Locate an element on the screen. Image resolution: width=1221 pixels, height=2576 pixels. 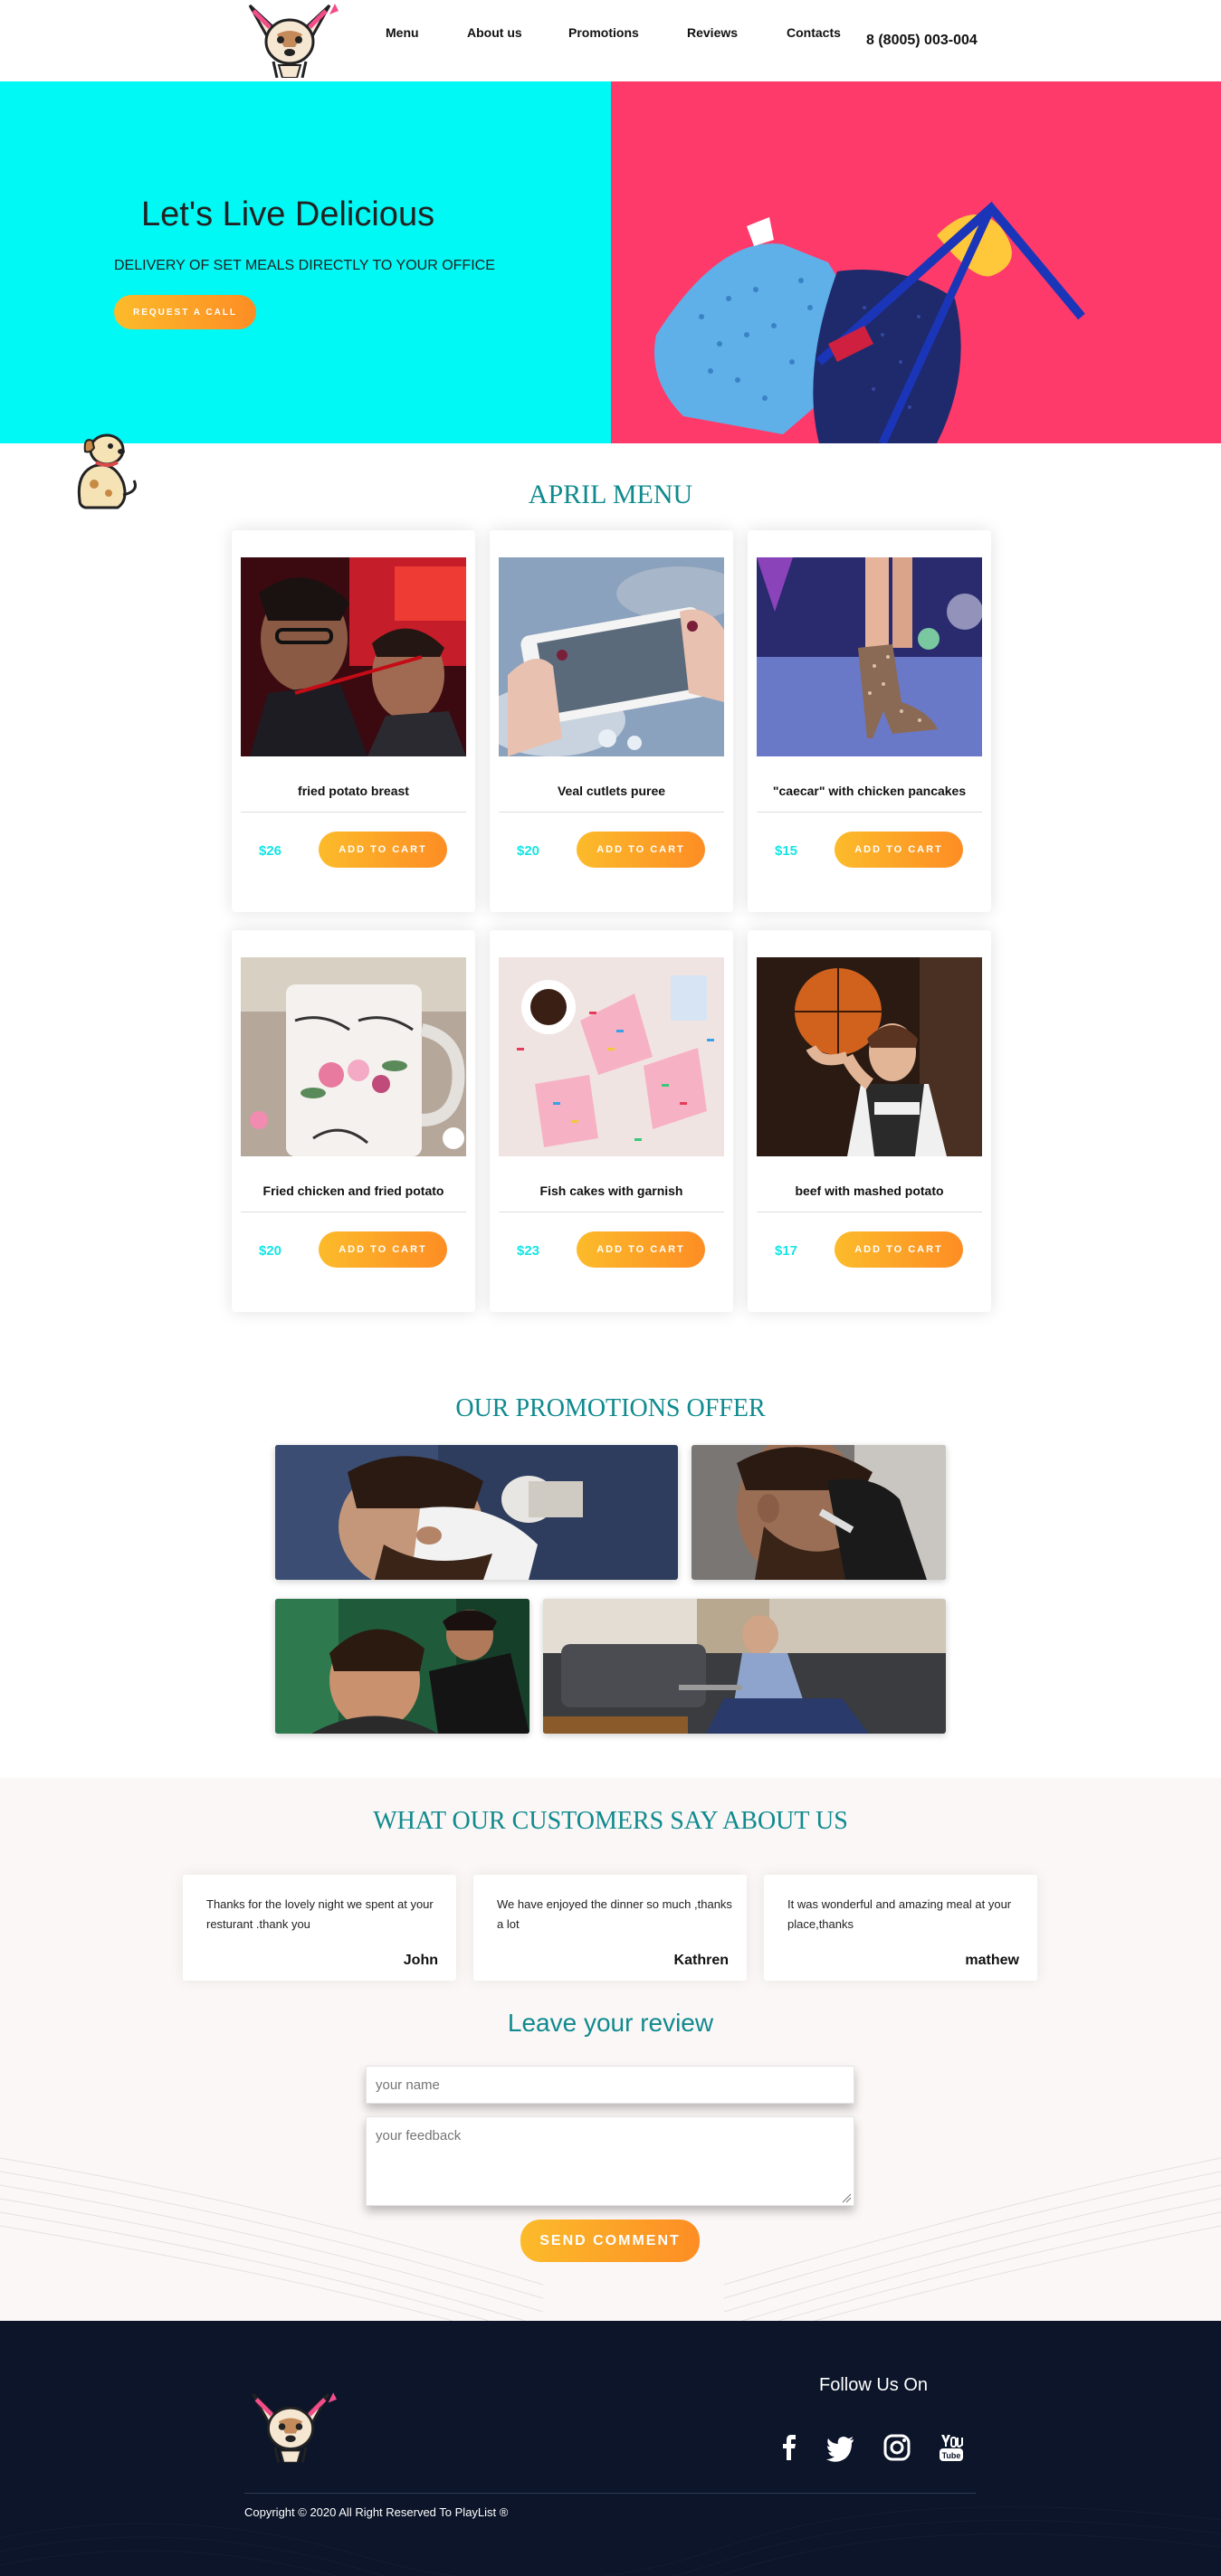
review-form-title: Leave your review is located at coordinates (610, 2023).